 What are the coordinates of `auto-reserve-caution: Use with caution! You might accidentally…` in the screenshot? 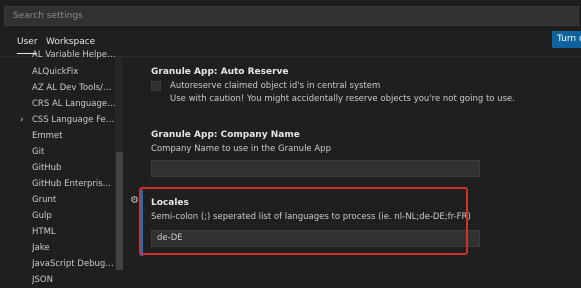 It's located at (342, 99).